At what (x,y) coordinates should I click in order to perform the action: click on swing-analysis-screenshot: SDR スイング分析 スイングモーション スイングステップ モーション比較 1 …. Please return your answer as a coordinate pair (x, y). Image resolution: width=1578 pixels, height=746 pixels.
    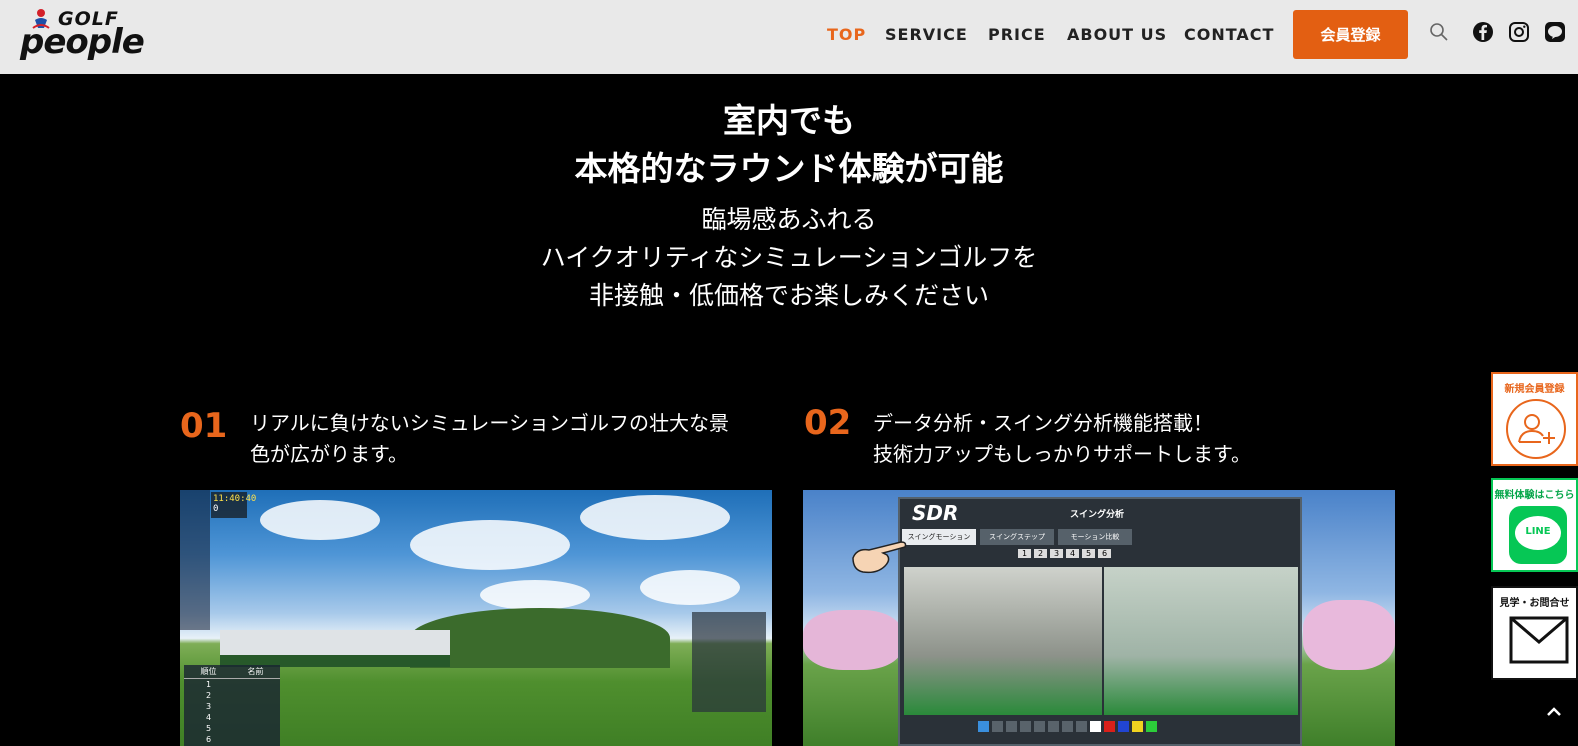
    Looking at the image, I should click on (1099, 618).